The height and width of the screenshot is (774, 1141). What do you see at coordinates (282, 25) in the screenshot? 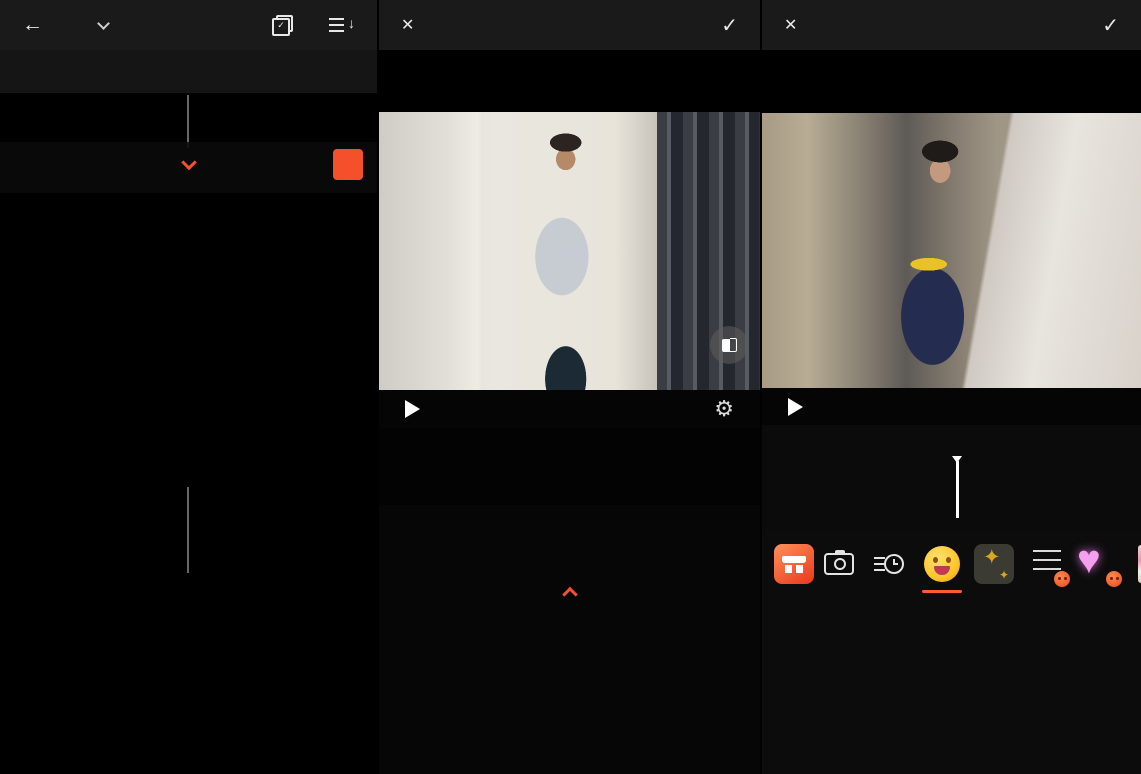
I see `multi-select-icon` at bounding box center [282, 25].